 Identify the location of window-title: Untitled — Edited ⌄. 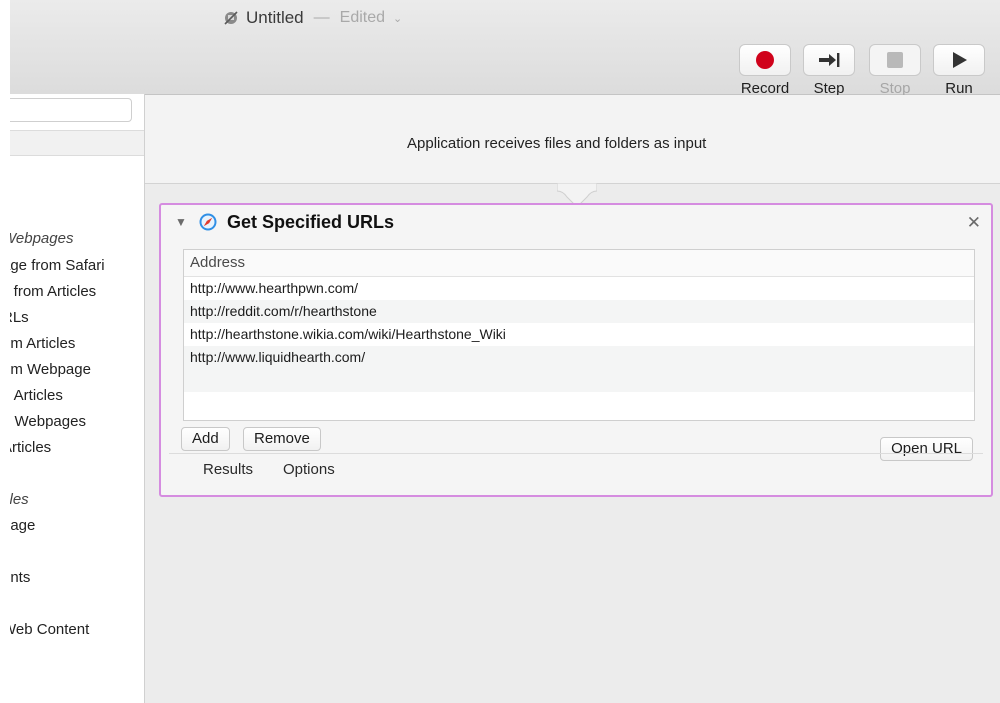
(312, 18).